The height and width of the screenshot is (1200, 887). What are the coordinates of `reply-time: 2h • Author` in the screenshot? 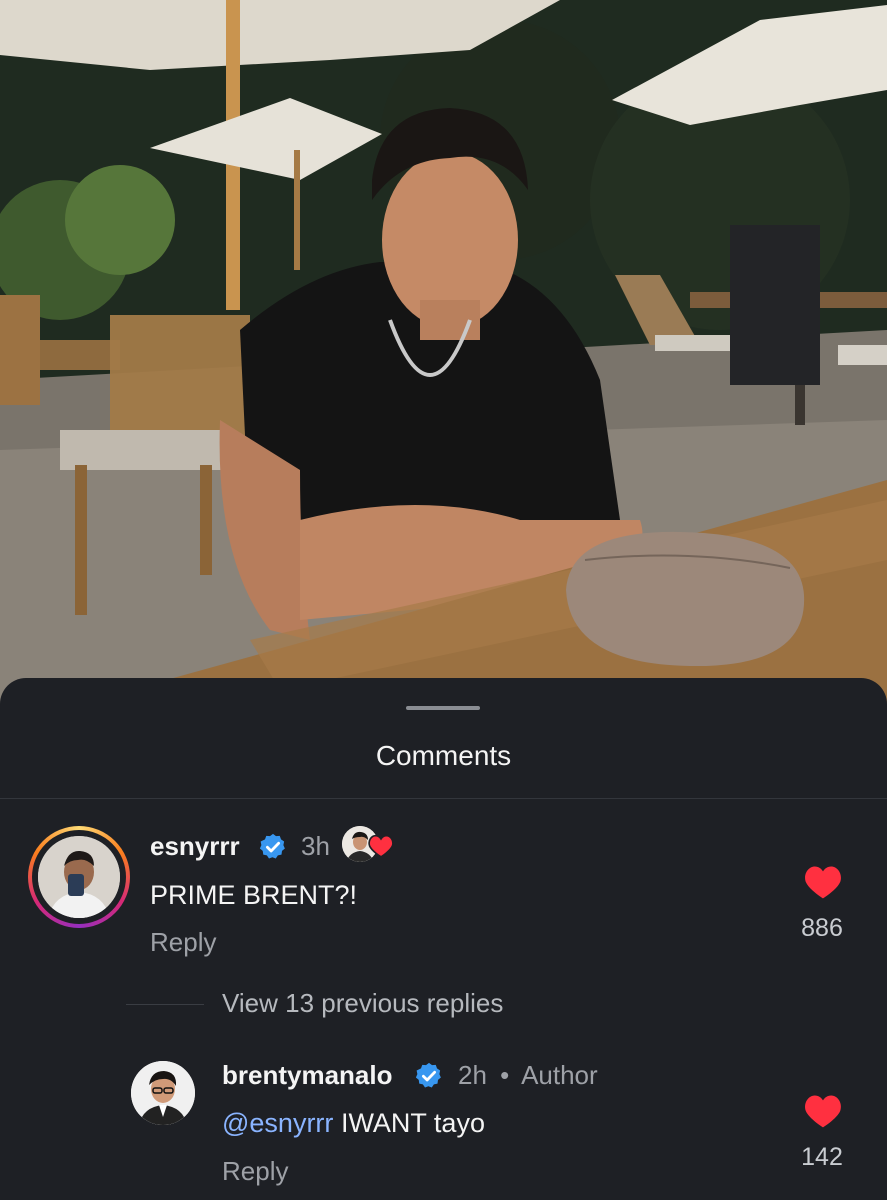 It's located at (528, 1075).